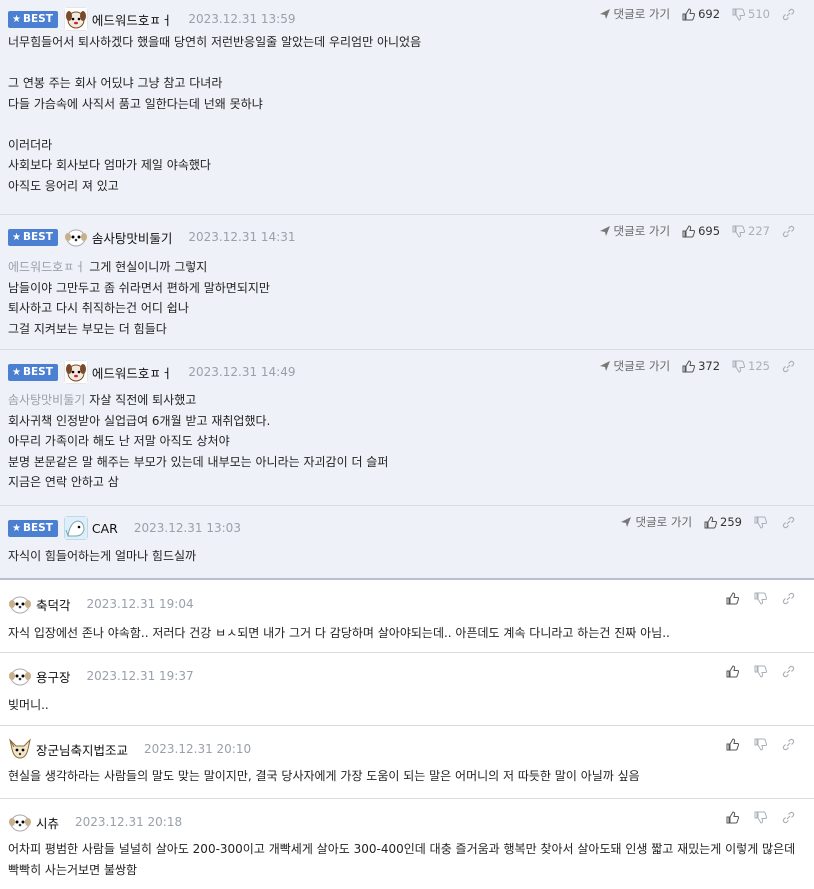  What do you see at coordinates (242, 372) in the screenshot?
I see `comment-date: 2023.12.31 14:49` at bounding box center [242, 372].